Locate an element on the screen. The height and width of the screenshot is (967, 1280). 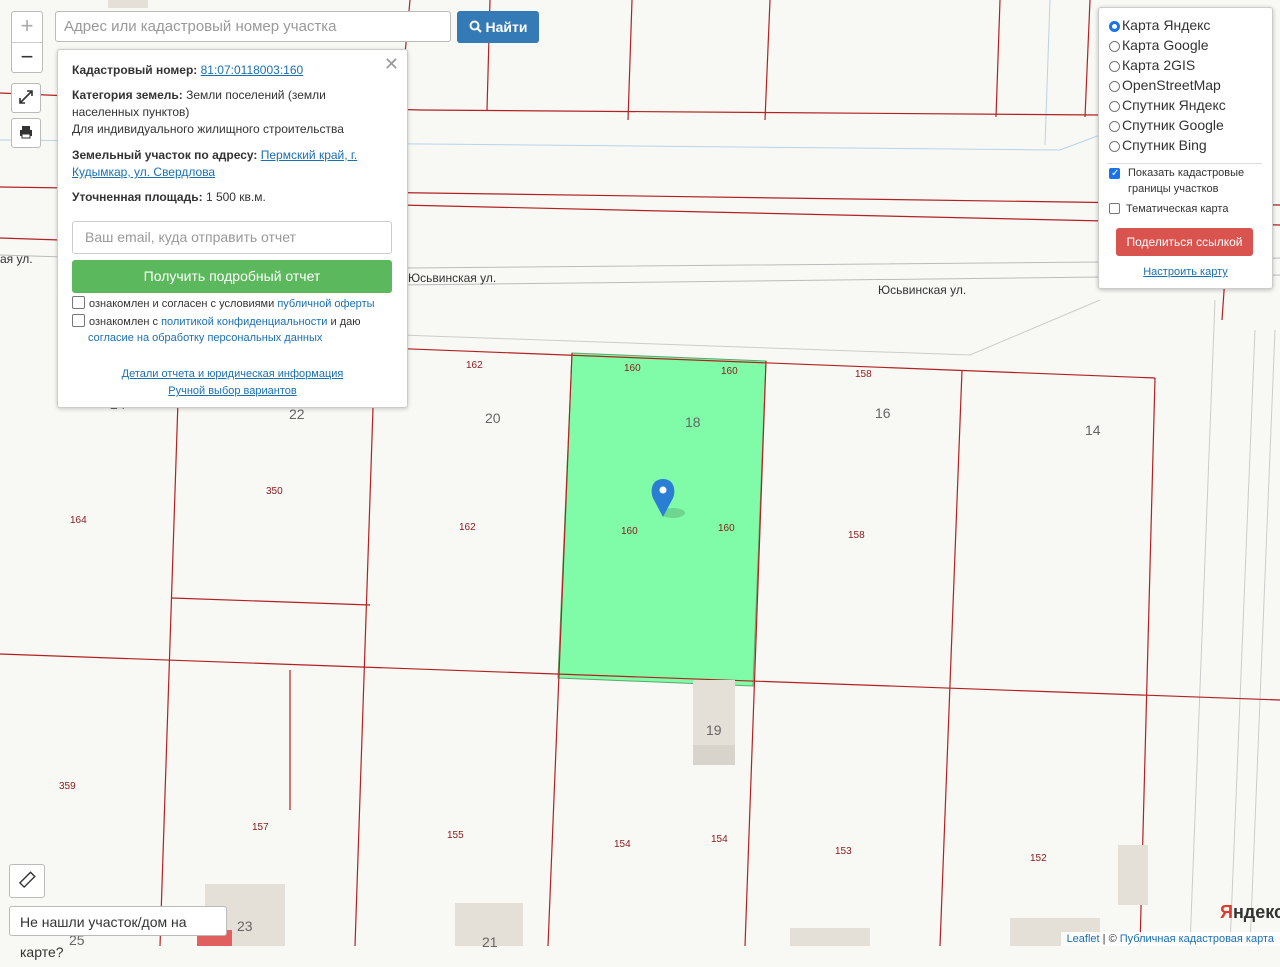
layer-label: Спутник Яндекс is located at coordinates (1174, 105).